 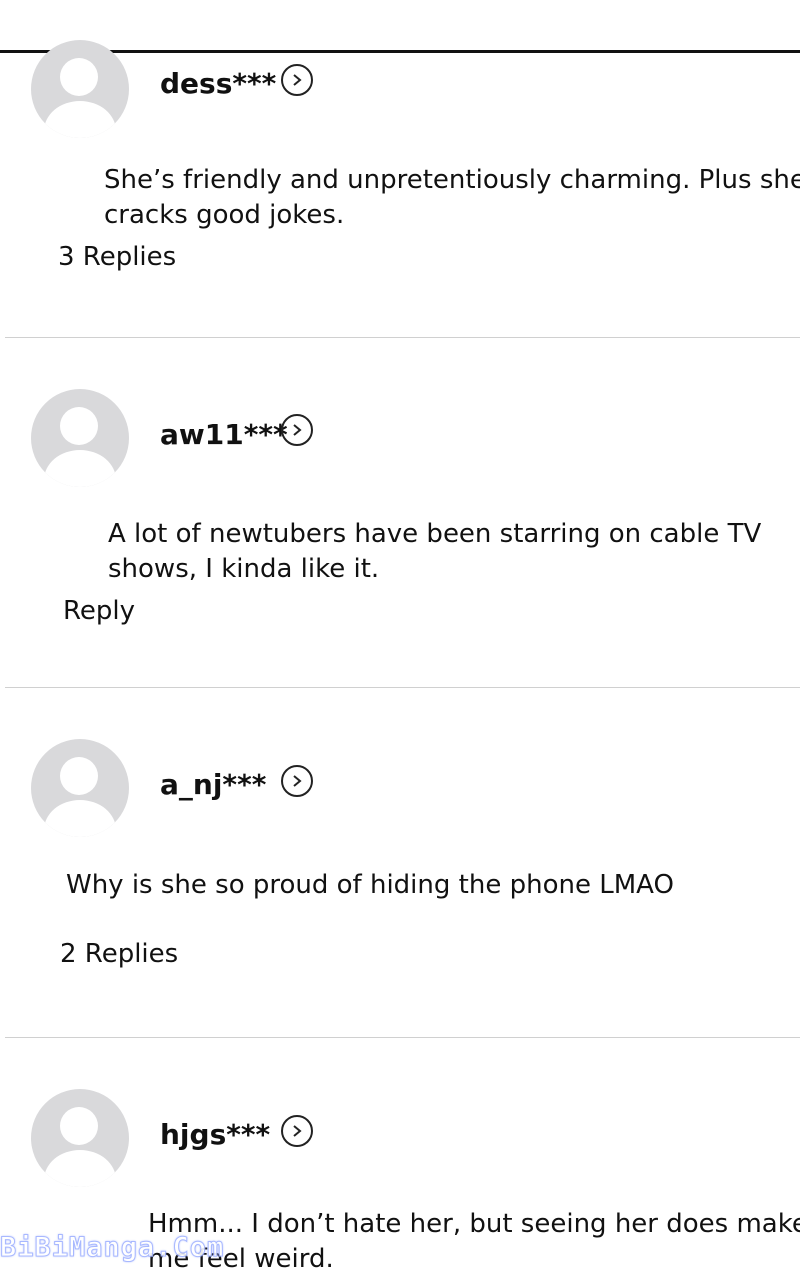 I want to click on comment-text-line: cracks good jokes., so click(x=224, y=215).